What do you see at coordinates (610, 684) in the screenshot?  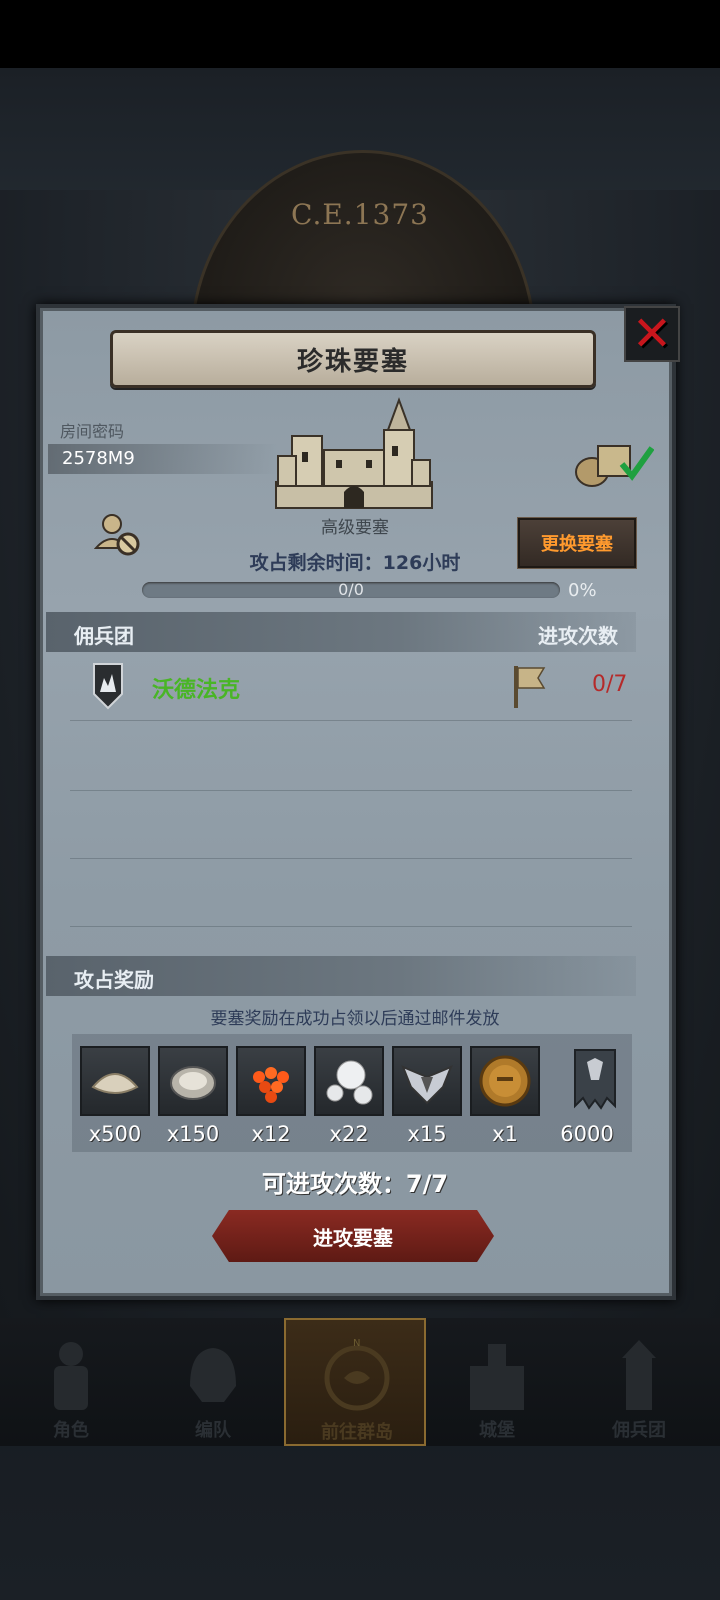 I see `mercenary-attack-count: 0/7` at bounding box center [610, 684].